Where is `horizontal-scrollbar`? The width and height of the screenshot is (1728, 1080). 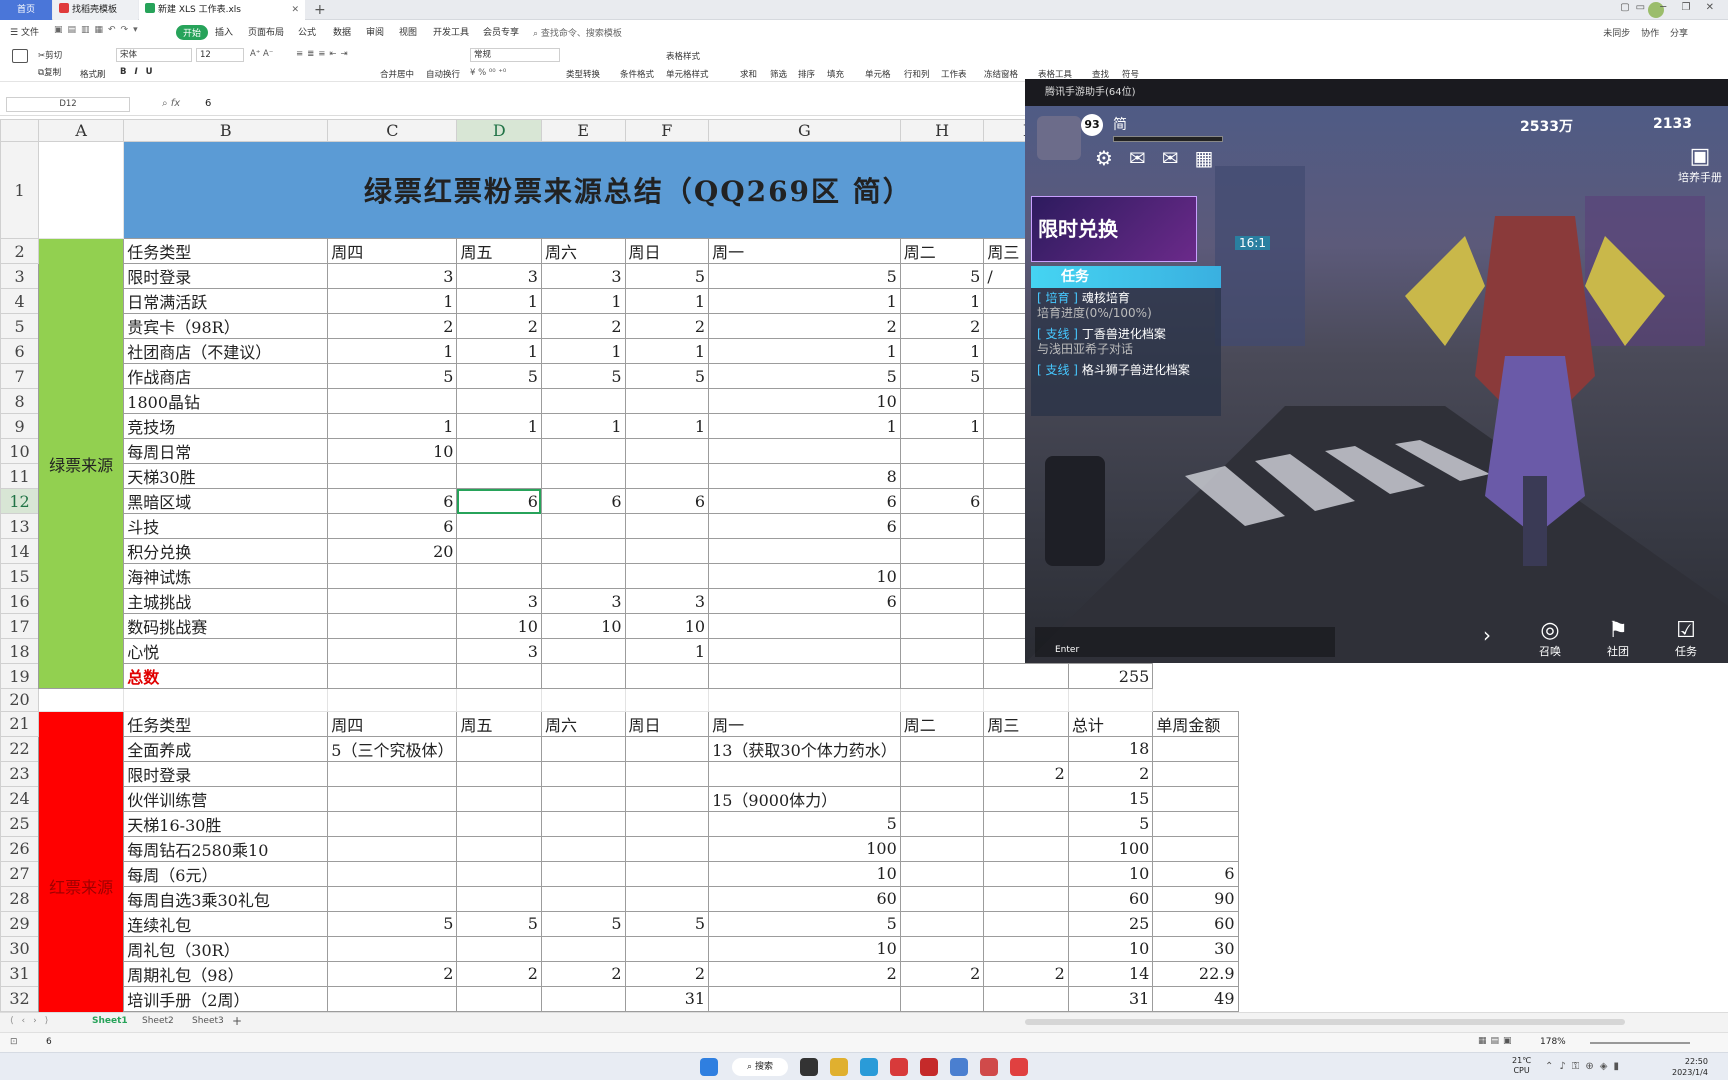 horizontal-scrollbar is located at coordinates (1325, 1022).